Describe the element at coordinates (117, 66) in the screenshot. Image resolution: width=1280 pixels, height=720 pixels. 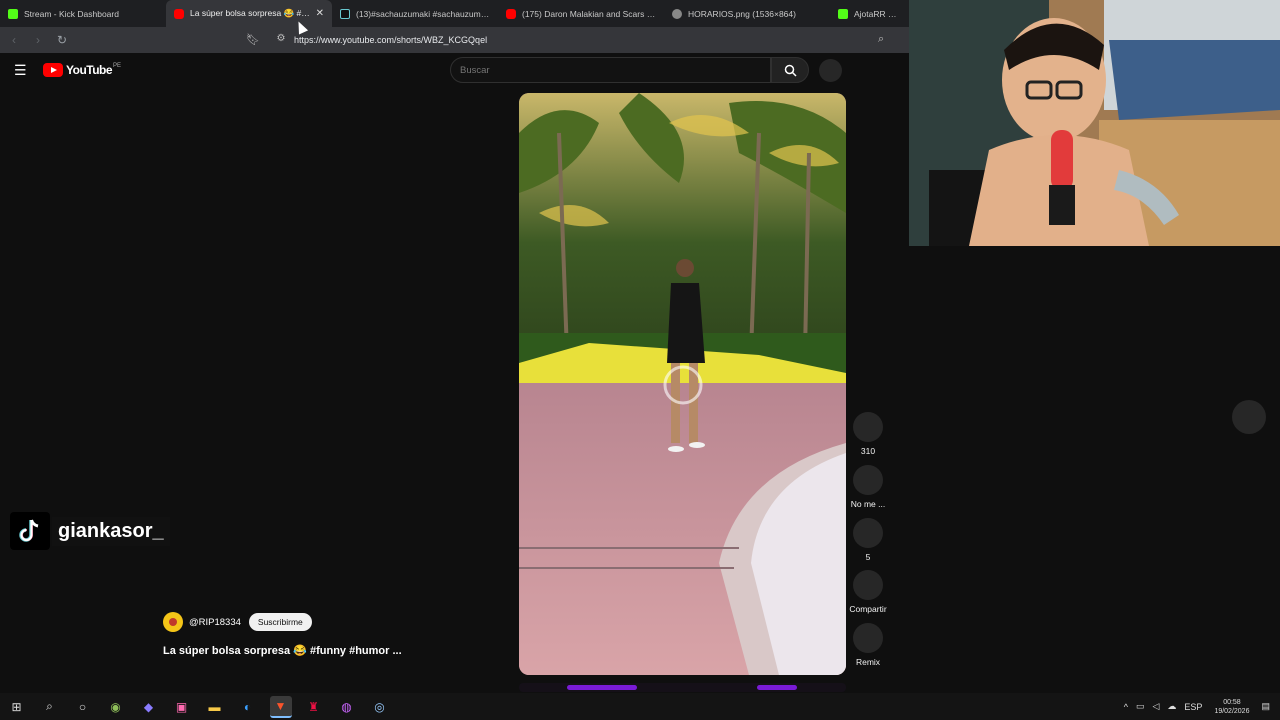
I see `country-code: PE` at that location.